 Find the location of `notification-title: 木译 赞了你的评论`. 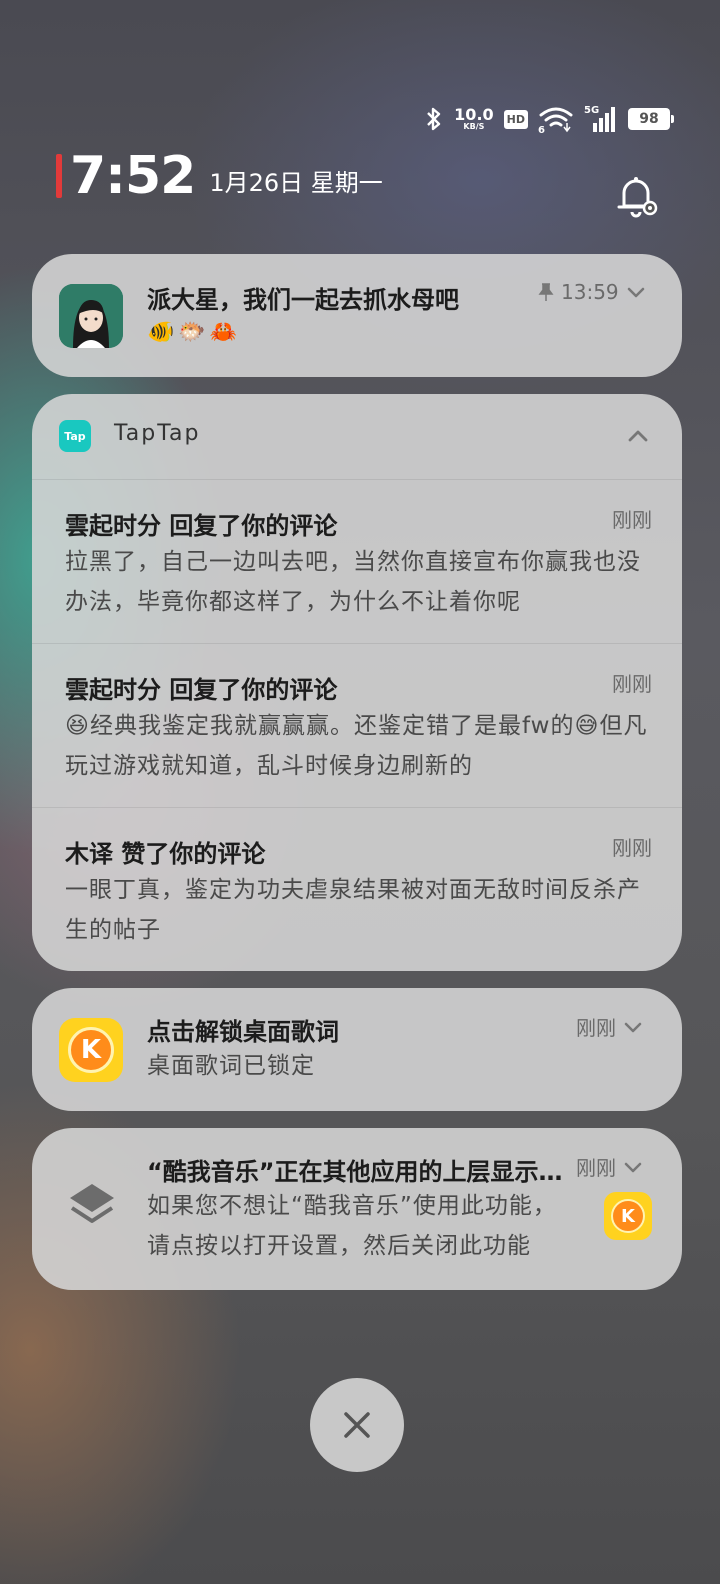

notification-title: 木译 赞了你的评论 is located at coordinates (165, 854).